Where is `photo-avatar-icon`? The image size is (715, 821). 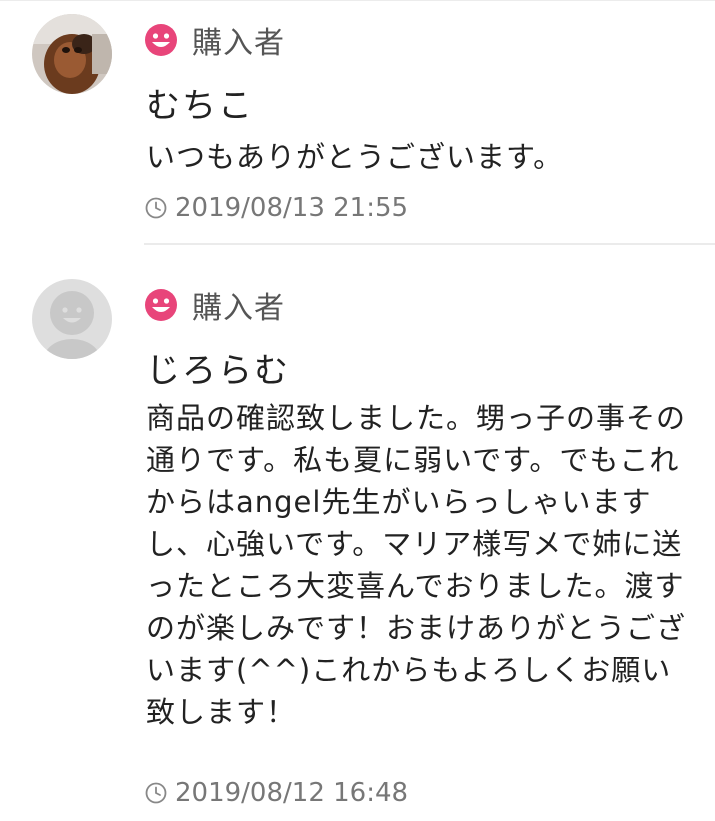
photo-avatar-icon is located at coordinates (72, 54).